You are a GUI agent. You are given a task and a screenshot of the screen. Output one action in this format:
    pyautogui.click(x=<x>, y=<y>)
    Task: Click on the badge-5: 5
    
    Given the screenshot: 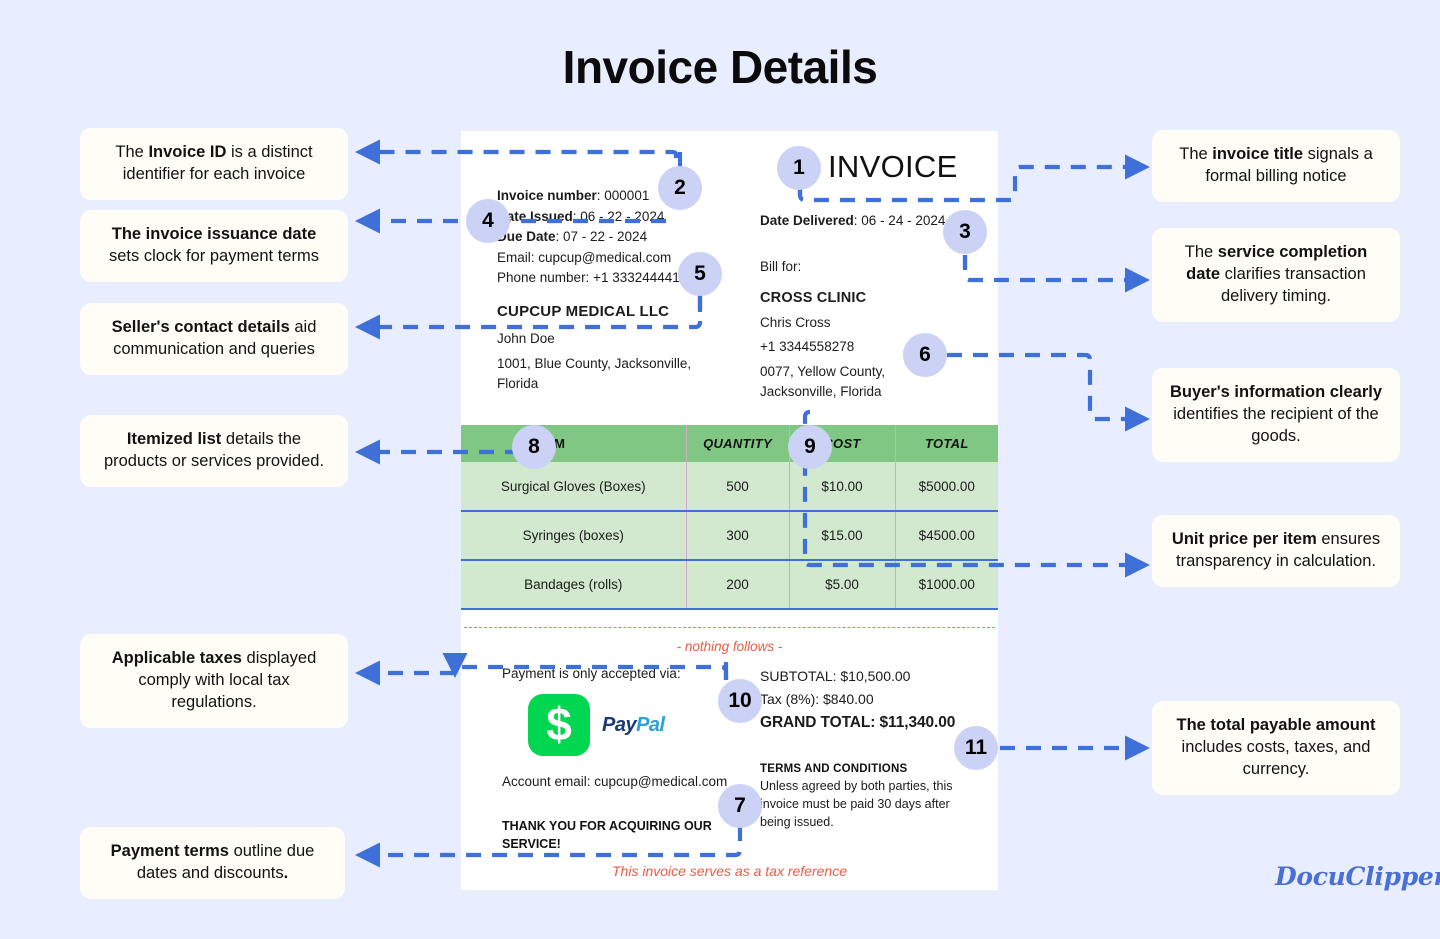 What is the action you would take?
    pyautogui.click(x=700, y=274)
    